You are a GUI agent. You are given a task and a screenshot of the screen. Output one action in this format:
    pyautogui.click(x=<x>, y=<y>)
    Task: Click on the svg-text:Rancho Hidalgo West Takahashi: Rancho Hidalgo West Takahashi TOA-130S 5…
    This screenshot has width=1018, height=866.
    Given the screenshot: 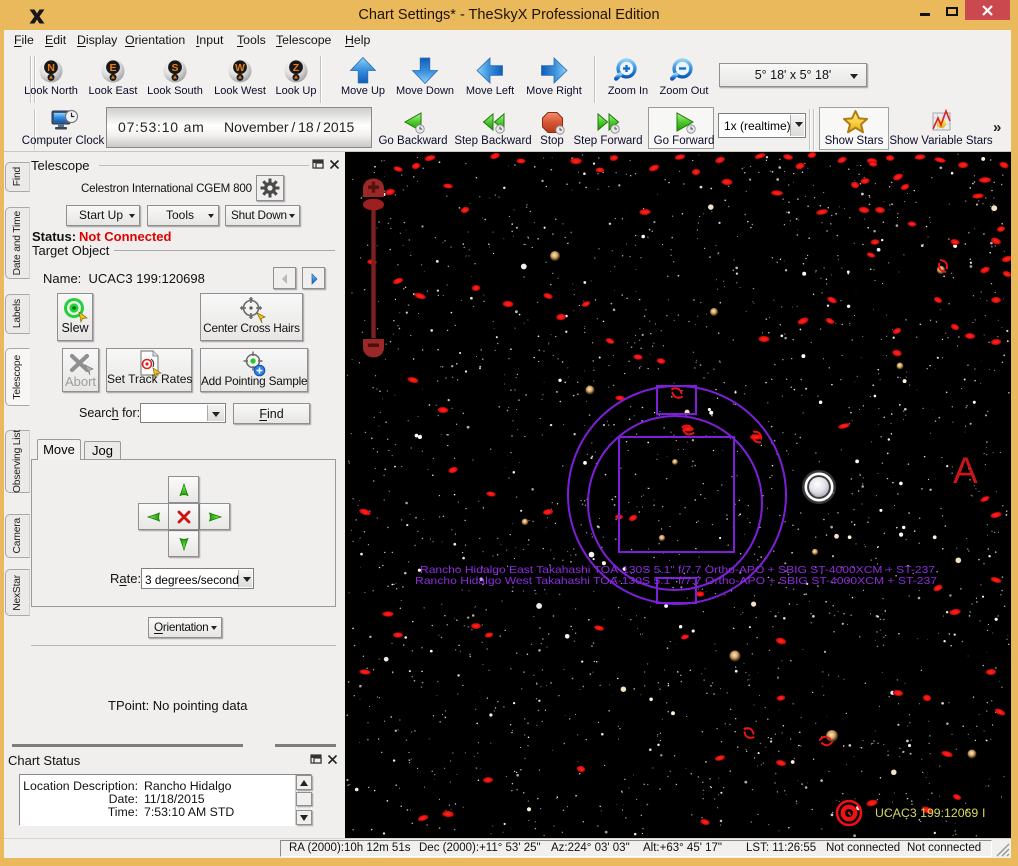 What is the action you would take?
    pyautogui.click(x=676, y=581)
    